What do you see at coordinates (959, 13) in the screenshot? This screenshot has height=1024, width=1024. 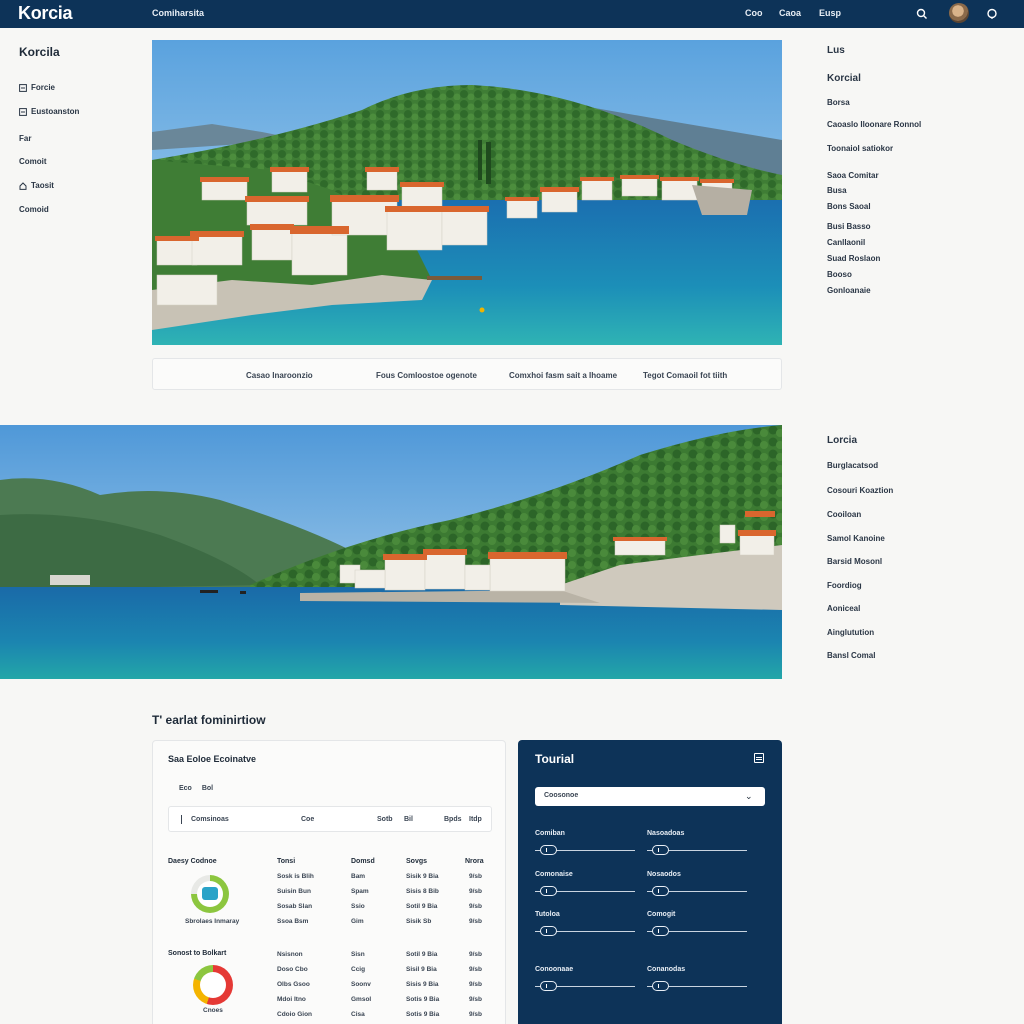 I see `avatar` at bounding box center [959, 13].